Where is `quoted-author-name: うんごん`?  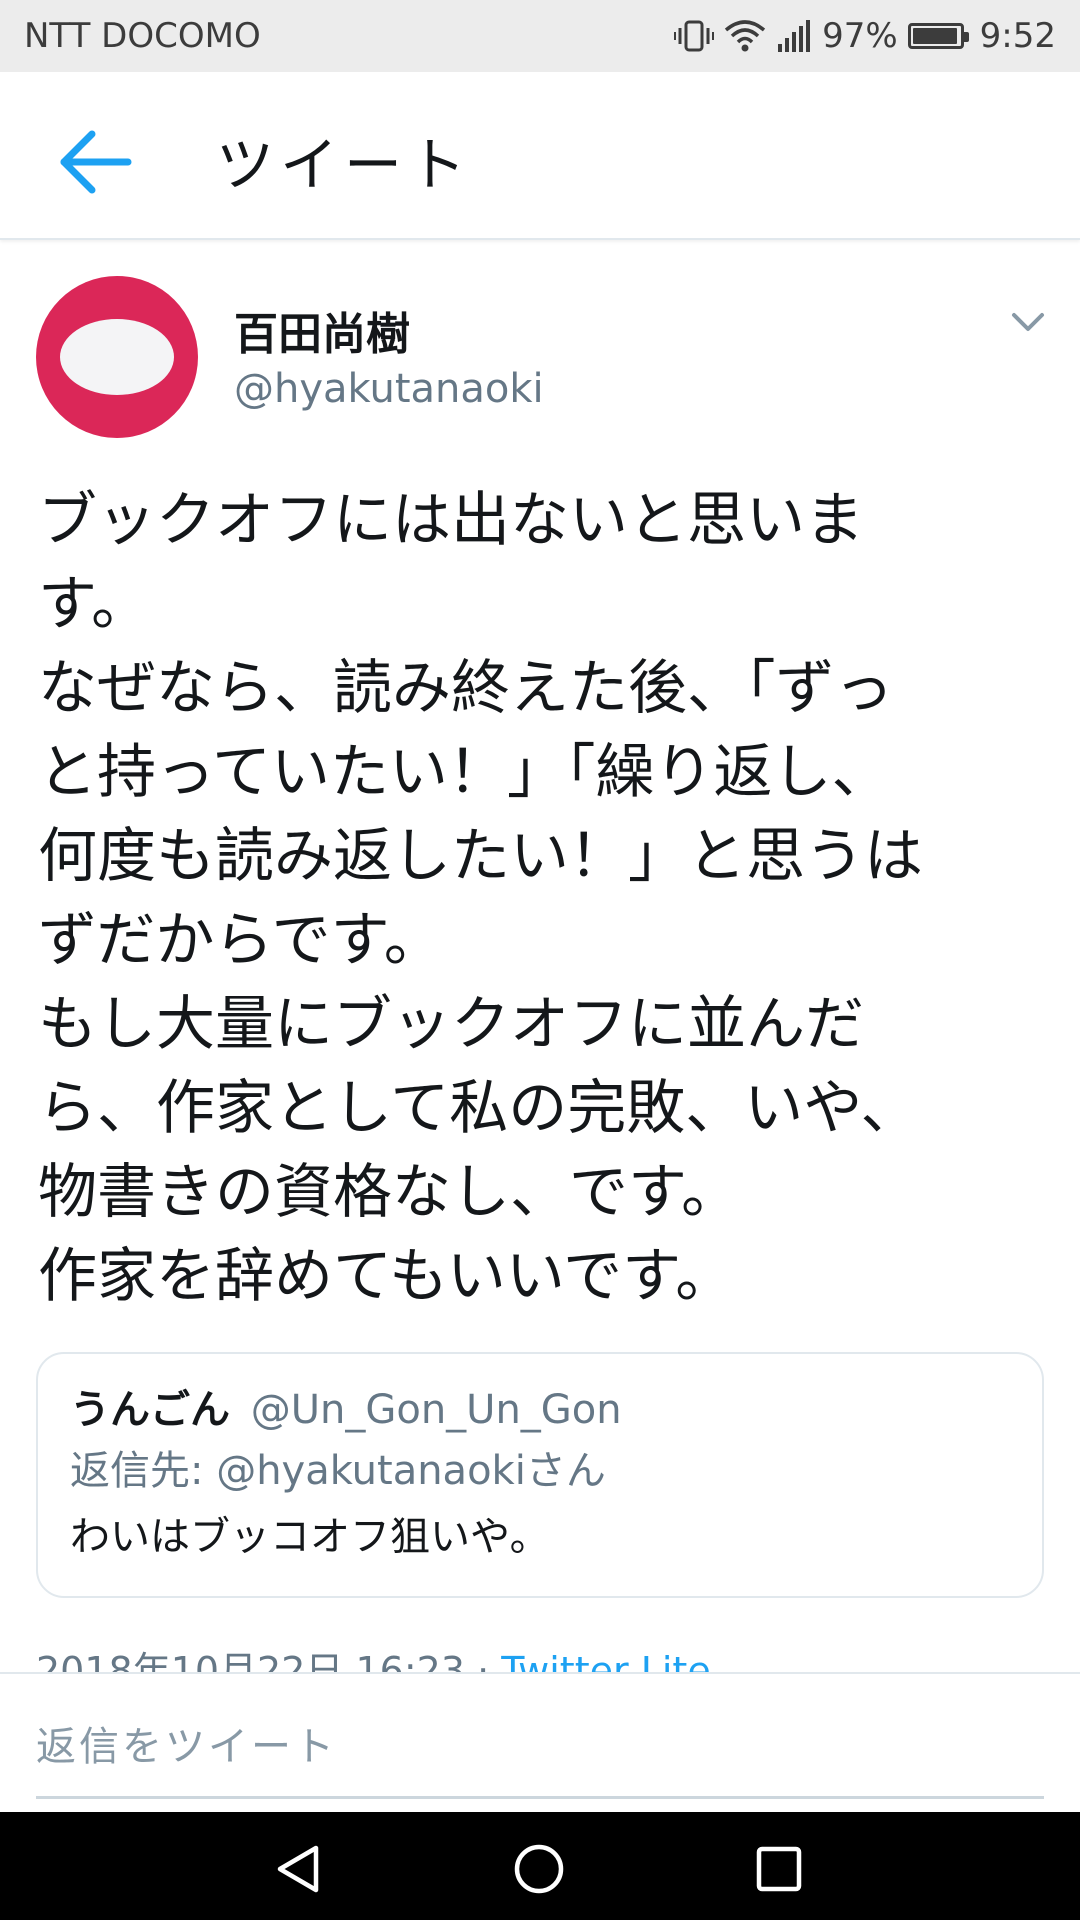
quoted-author-name: うんごん is located at coordinates (150, 1410).